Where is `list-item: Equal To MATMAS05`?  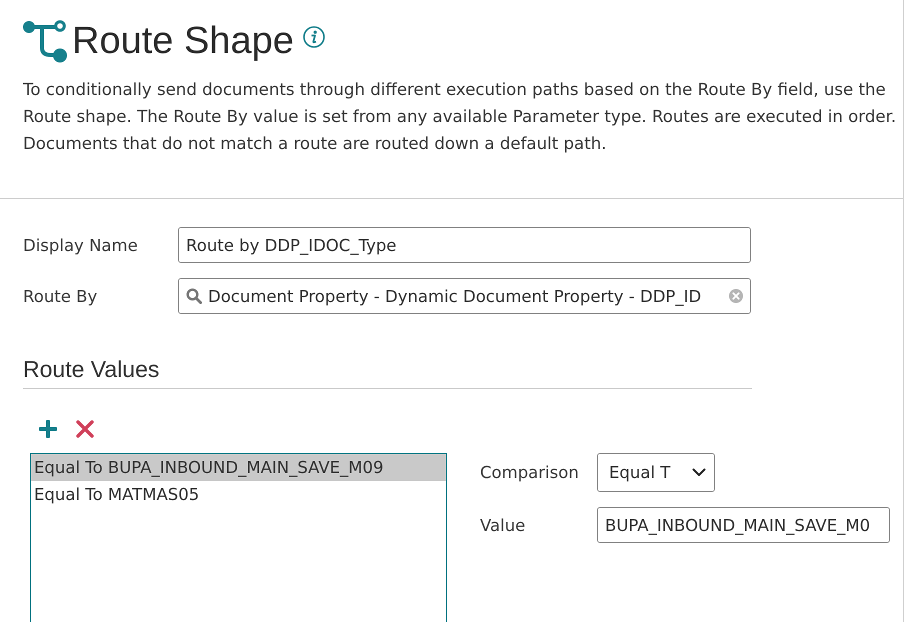
list-item: Equal To MATMAS05 is located at coordinates (238, 494).